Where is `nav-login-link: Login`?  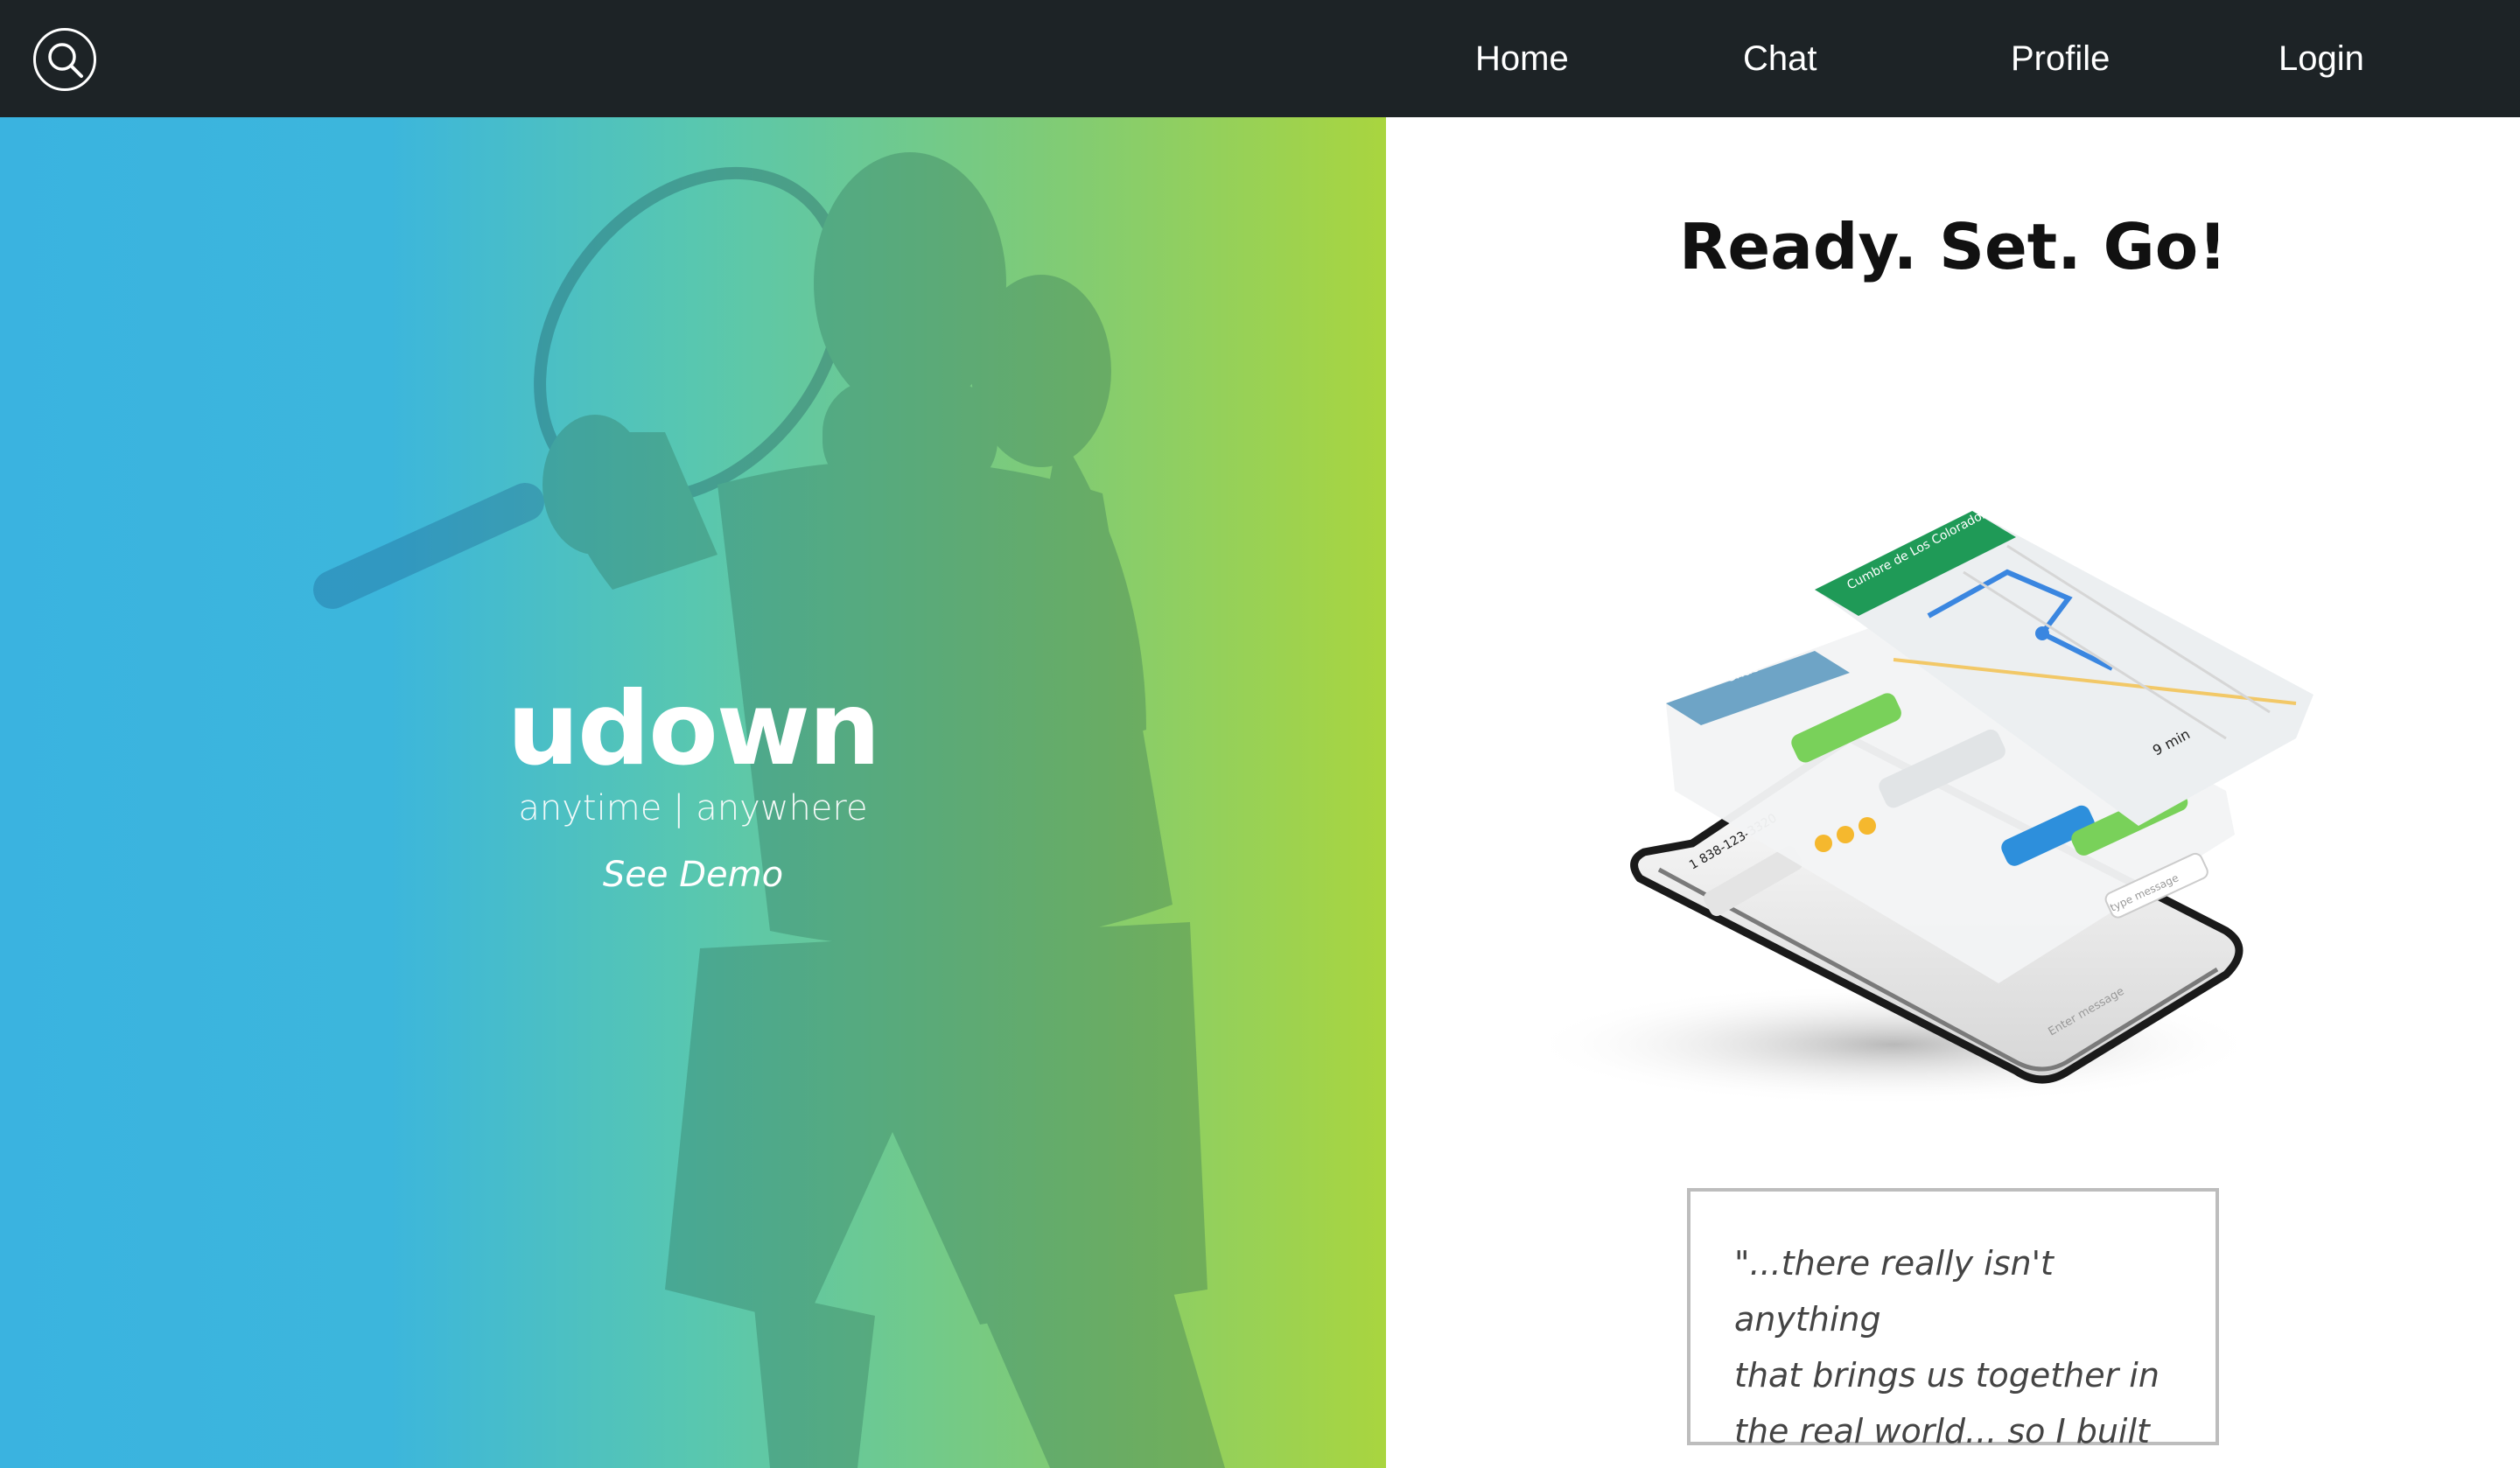 nav-login-link: Login is located at coordinates (2321, 58).